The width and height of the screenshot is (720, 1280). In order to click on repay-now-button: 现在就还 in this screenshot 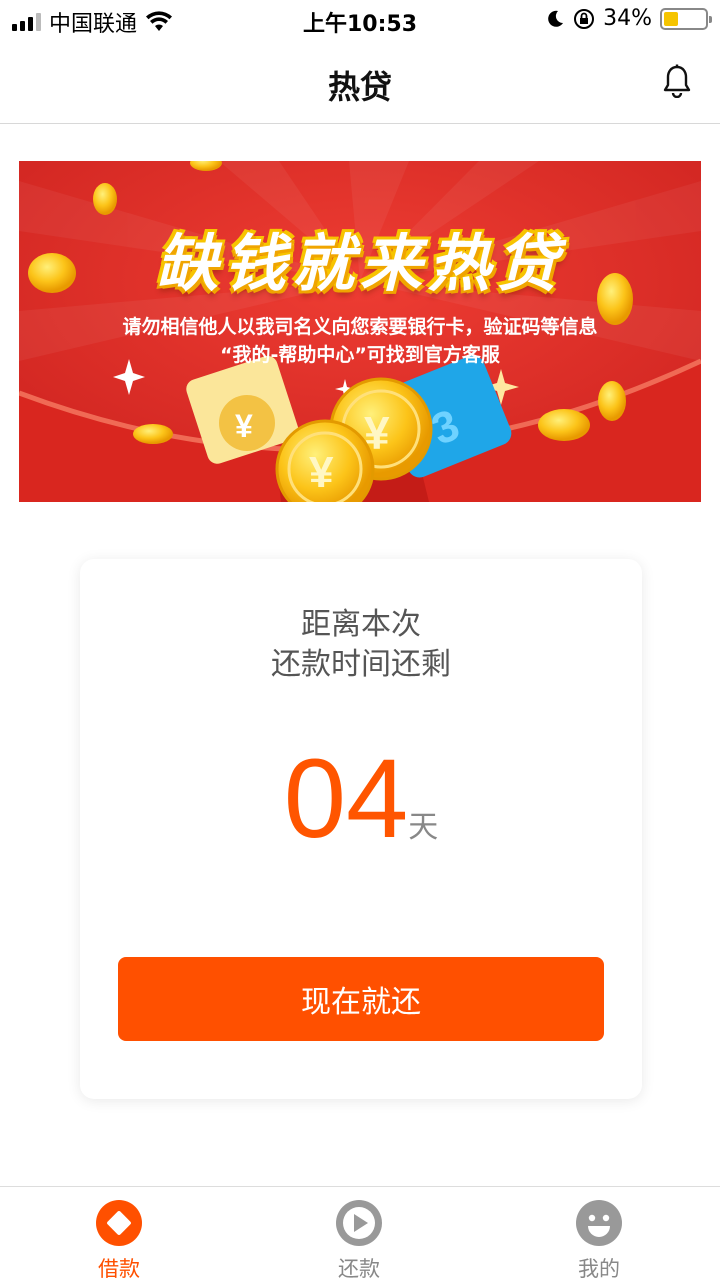, I will do `click(361, 999)`.